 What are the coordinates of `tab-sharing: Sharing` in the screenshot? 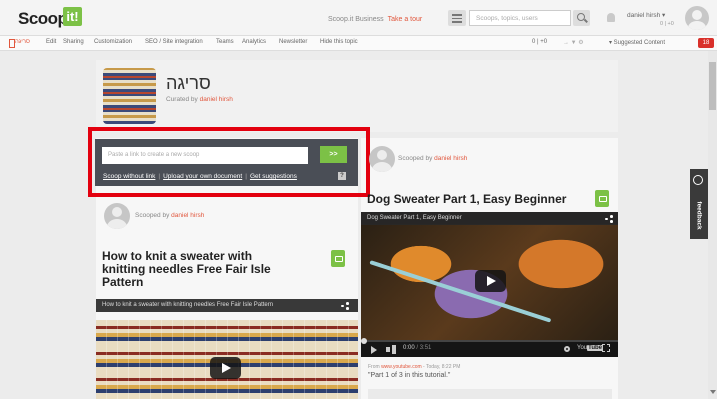 It's located at (73, 42).